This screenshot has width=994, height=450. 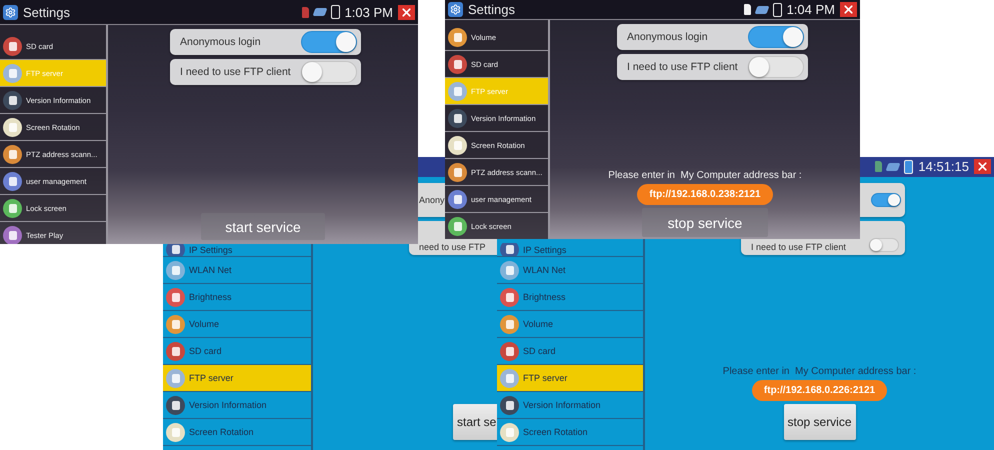 I want to click on option-label: Anony, so click(x=432, y=200).